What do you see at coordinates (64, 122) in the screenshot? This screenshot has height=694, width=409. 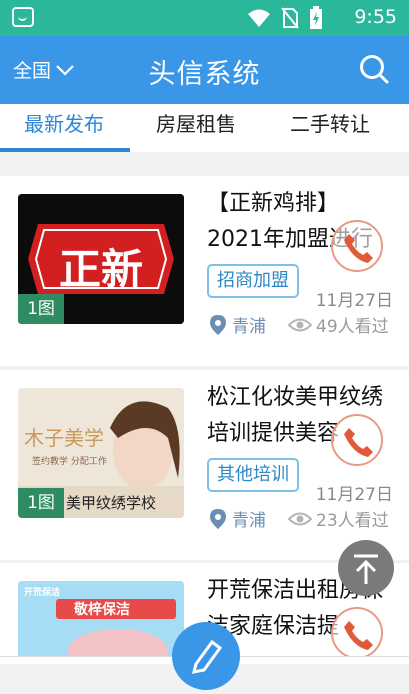 I see `tab-latest: 最新发布` at bounding box center [64, 122].